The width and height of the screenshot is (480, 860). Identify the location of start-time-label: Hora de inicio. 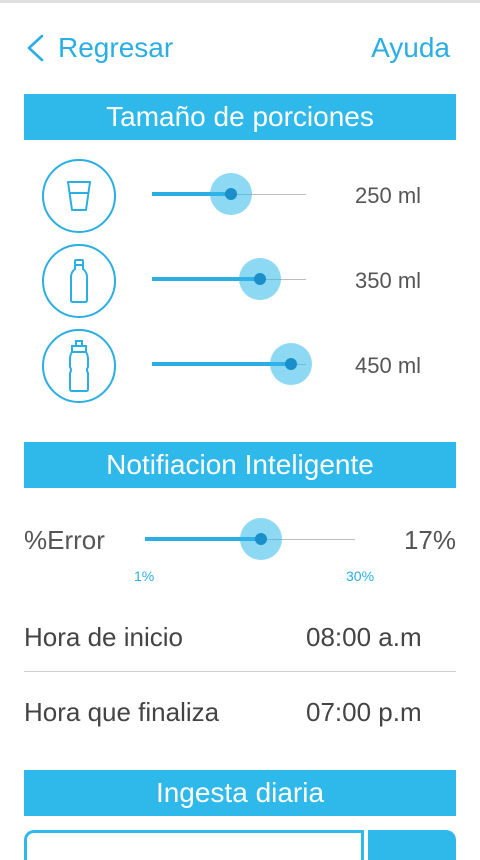
(103, 637).